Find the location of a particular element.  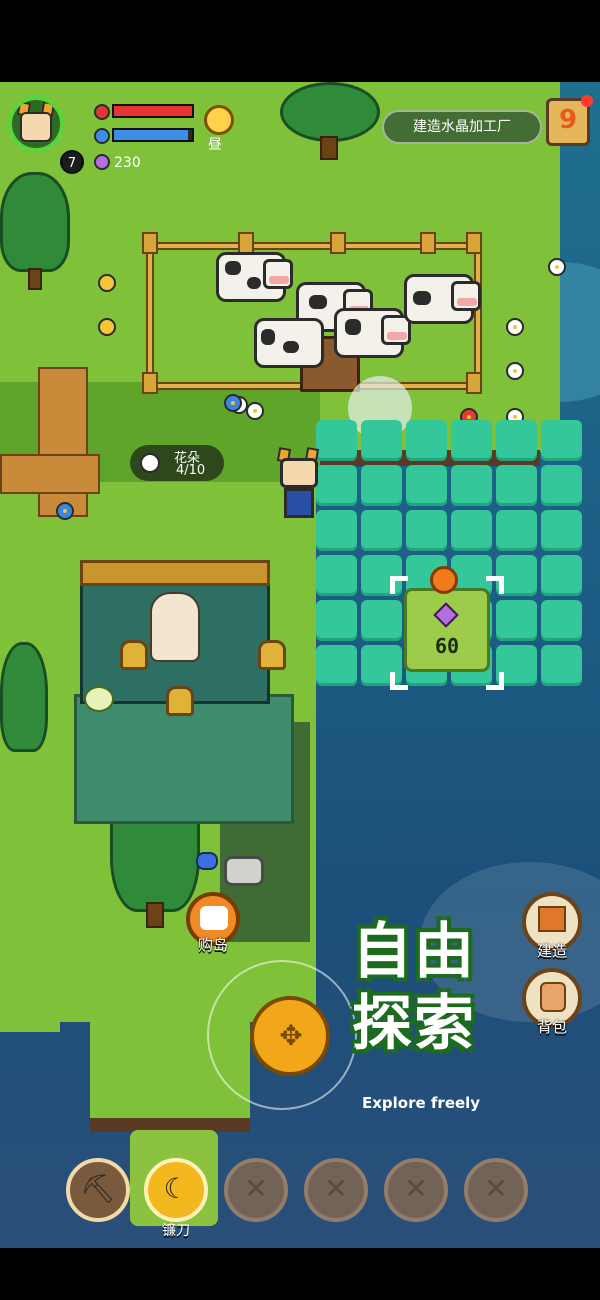

plot-price: 60 is located at coordinates (447, 646).